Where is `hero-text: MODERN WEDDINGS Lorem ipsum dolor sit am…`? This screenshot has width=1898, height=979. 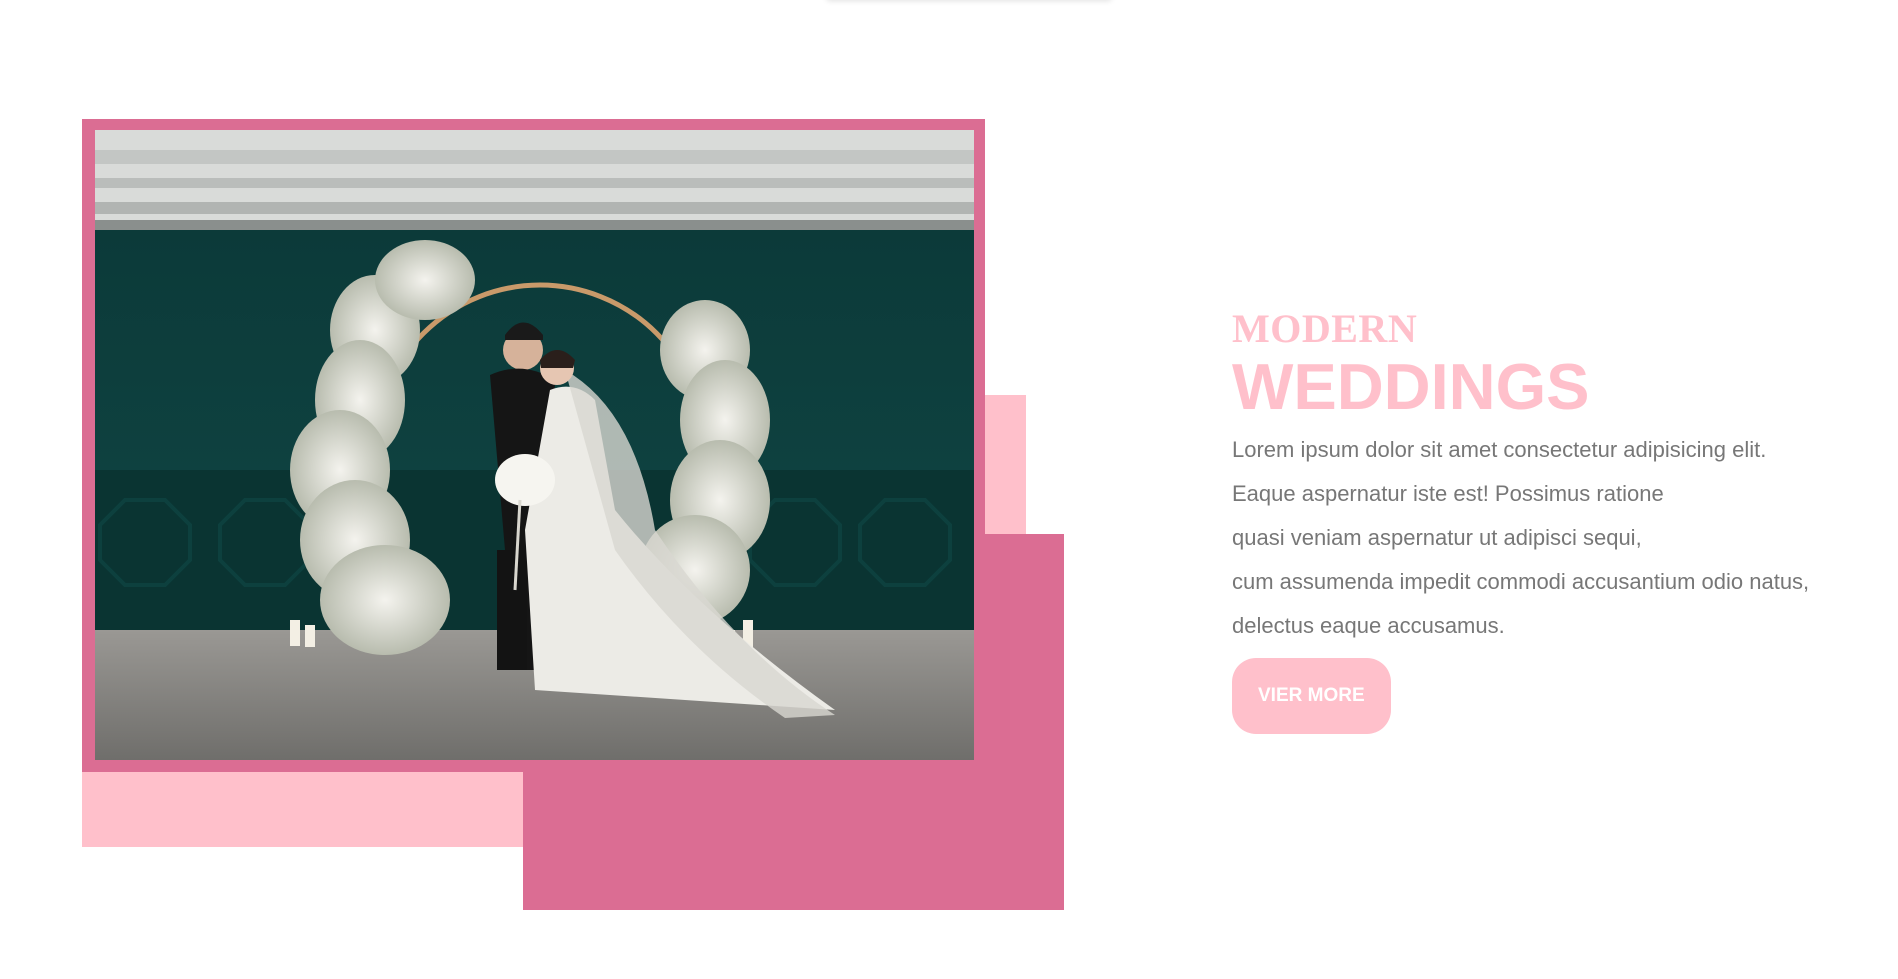 hero-text: MODERN WEDDINGS Lorem ipsum dolor sit am… is located at coordinates (1552, 520).